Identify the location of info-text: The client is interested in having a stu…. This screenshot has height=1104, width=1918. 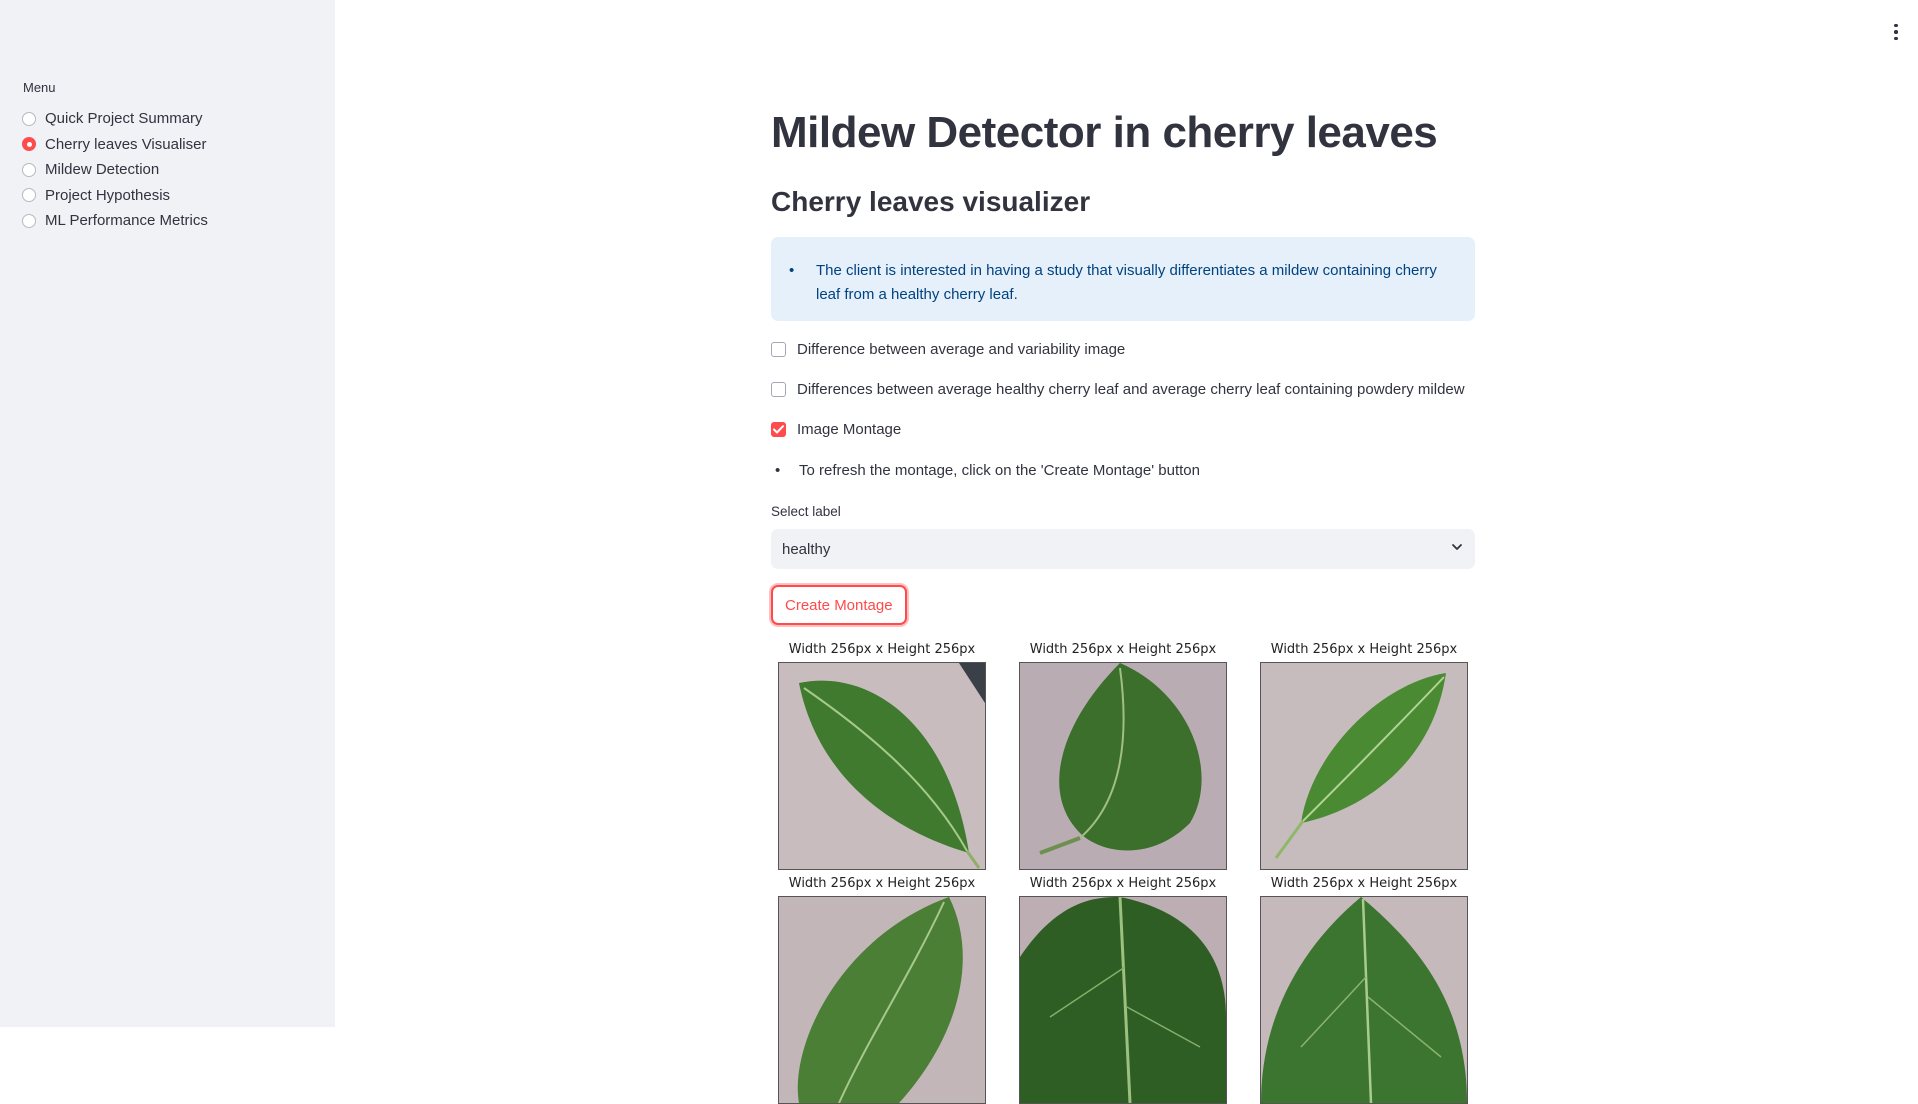
(1126, 282).